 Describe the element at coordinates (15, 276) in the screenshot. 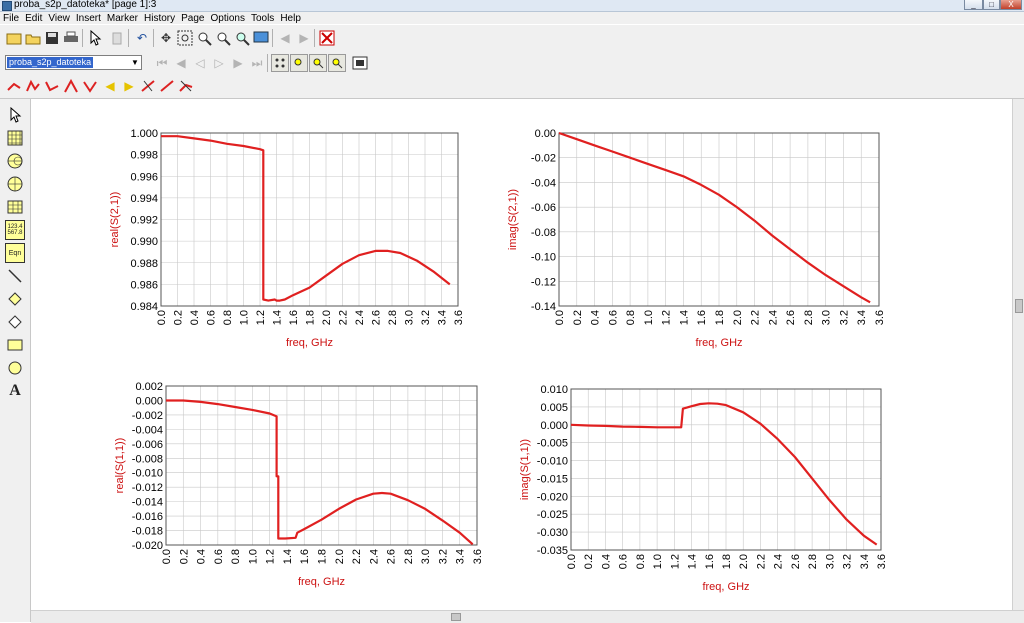

I see `line-tool-icon` at that location.